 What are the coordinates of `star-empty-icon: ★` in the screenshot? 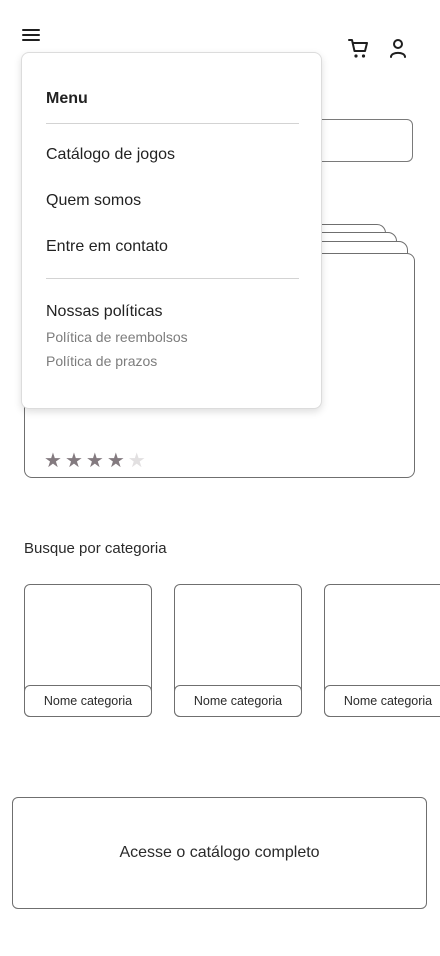 It's located at (136, 461).